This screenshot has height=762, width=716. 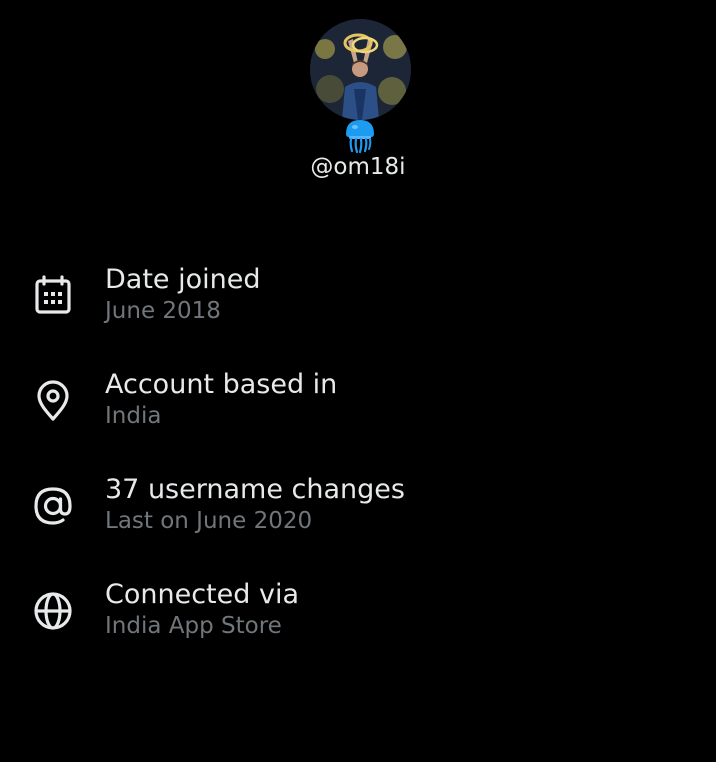 I want to click on location-pin-icon, so click(x=53, y=401).